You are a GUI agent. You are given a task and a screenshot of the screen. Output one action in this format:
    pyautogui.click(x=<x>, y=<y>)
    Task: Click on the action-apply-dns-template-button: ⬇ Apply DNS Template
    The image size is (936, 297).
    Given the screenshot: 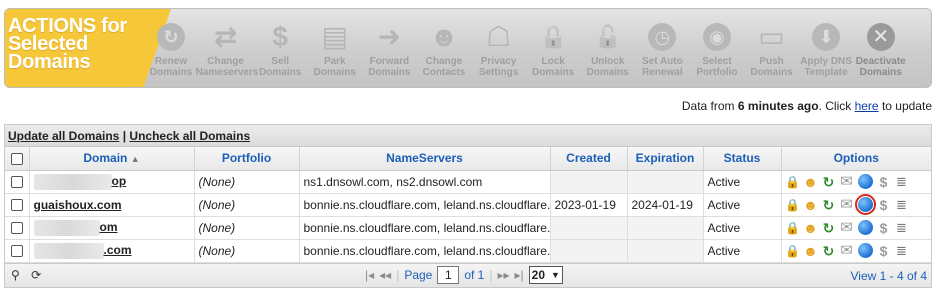 What is the action you would take?
    pyautogui.click(x=826, y=48)
    